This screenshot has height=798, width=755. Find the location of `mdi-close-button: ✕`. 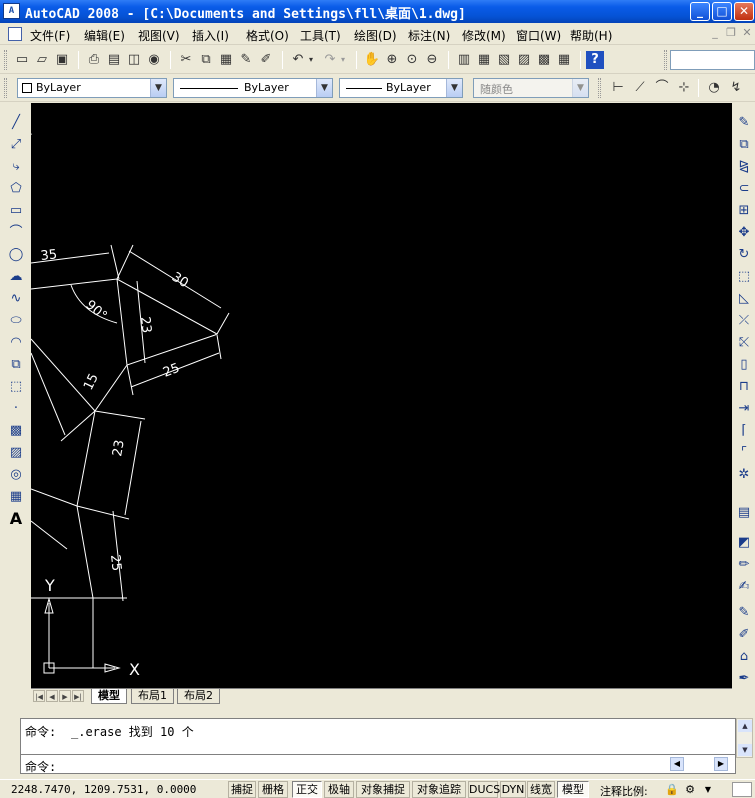

mdi-close-button: ✕ is located at coordinates (747, 33).